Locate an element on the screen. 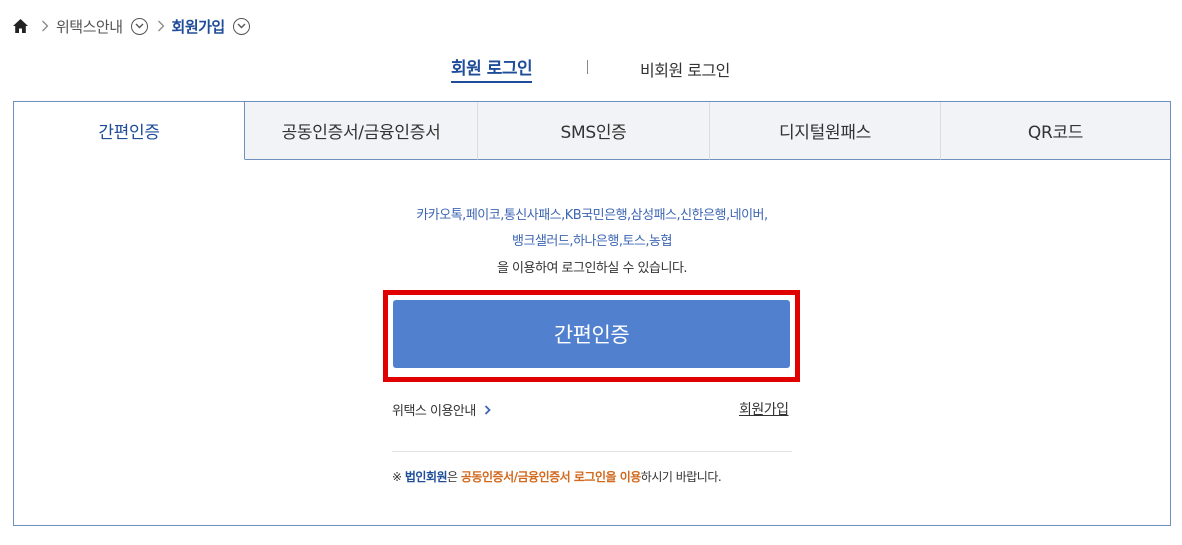 This screenshot has height=545, width=1182. tab-digital-onepass: 디지털원패스 is located at coordinates (824, 131).